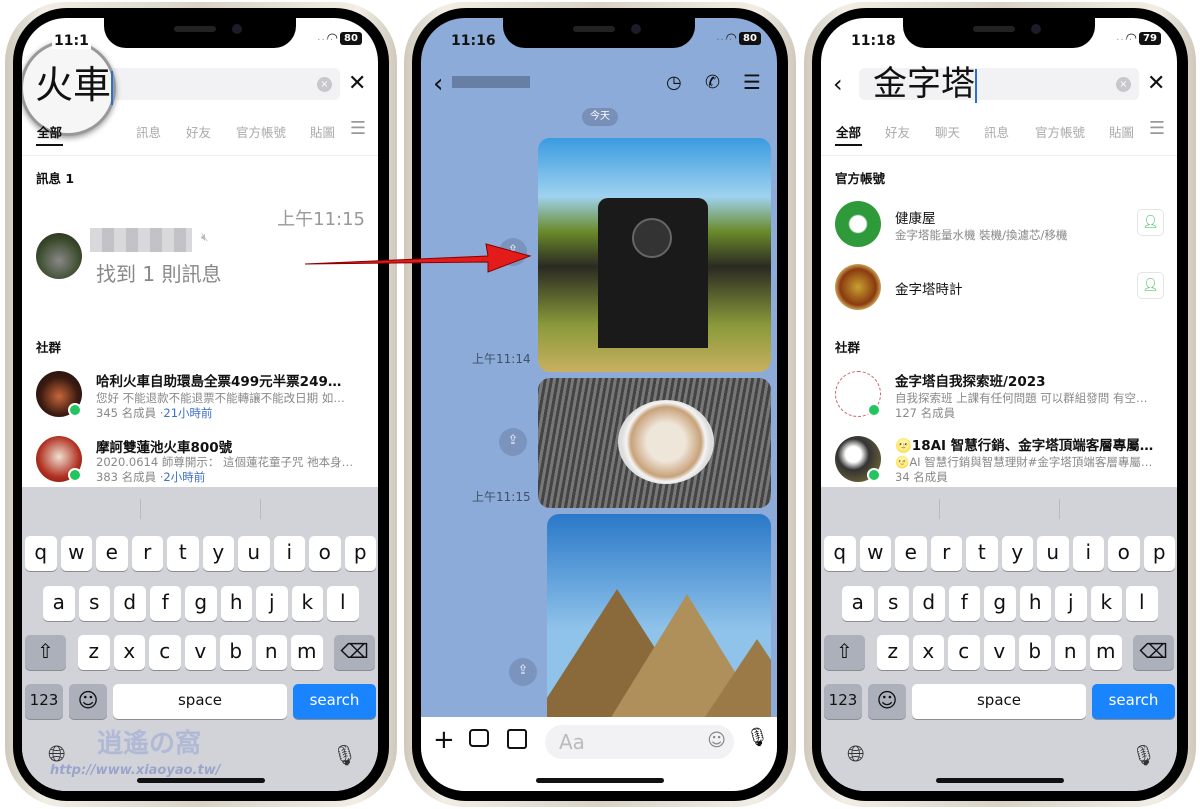 The image size is (1200, 809). Describe the element at coordinates (712, 82) in the screenshot. I see `phone-icon: ✆` at that location.